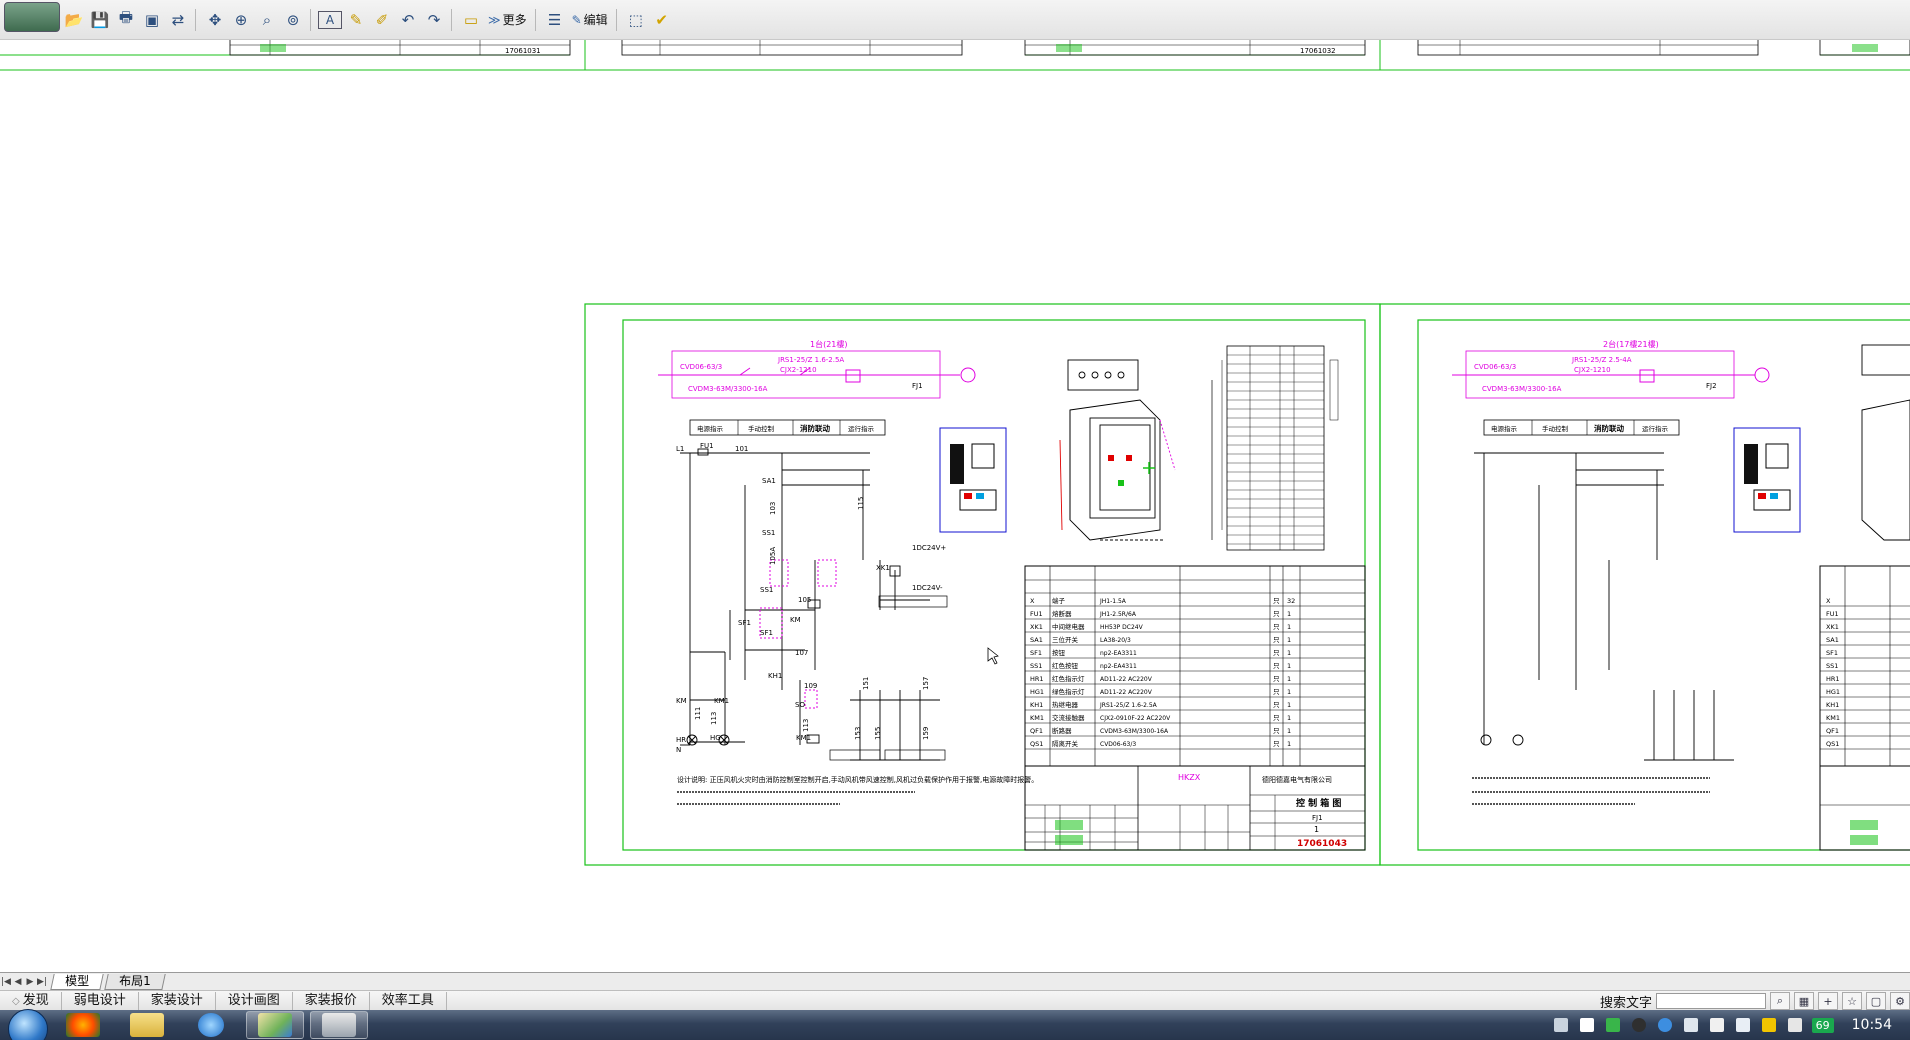 The width and height of the screenshot is (1910, 1040). What do you see at coordinates (32, 16) in the screenshot?
I see `user-avatar` at bounding box center [32, 16].